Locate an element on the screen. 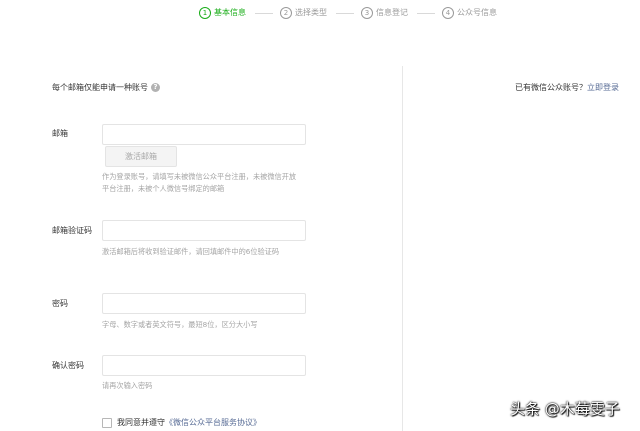 The height and width of the screenshot is (431, 640). step-label: 公众号信息 is located at coordinates (477, 12).